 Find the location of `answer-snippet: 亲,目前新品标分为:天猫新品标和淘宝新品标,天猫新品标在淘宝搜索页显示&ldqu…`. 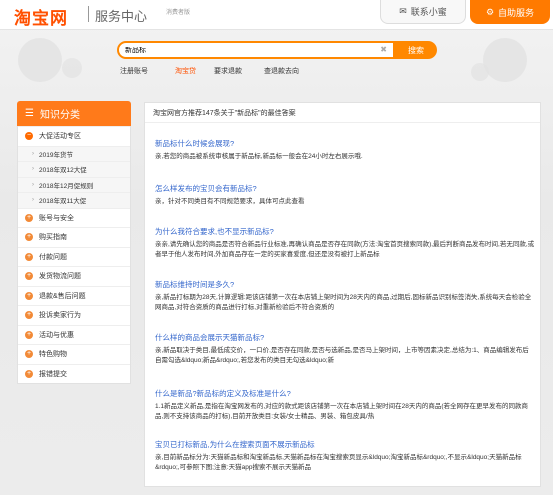

answer-snippet: 亲,目前新品标分为:天猫新品标和淘宝新品标,天猫新品标在淘宝搜索页显示&ldqu… is located at coordinates (338, 462).